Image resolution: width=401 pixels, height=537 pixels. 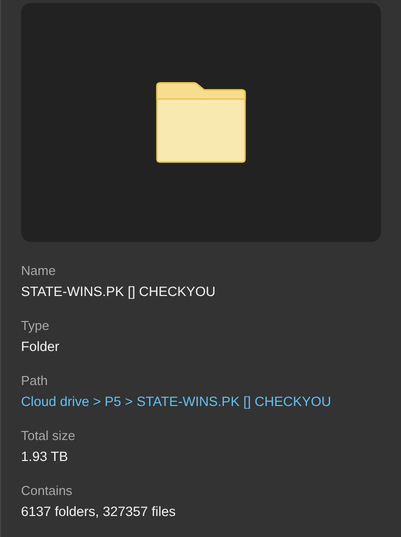 I want to click on property-value: Folder, so click(x=40, y=347).